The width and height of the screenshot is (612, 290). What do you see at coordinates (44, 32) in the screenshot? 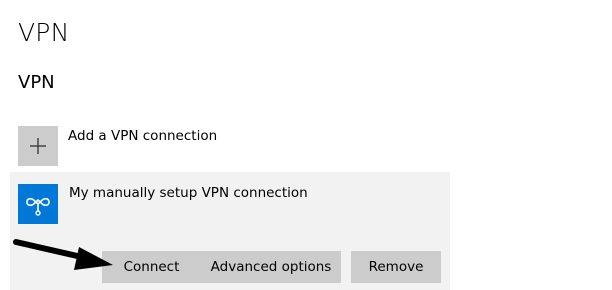
I see `page-title: VPN` at bounding box center [44, 32].